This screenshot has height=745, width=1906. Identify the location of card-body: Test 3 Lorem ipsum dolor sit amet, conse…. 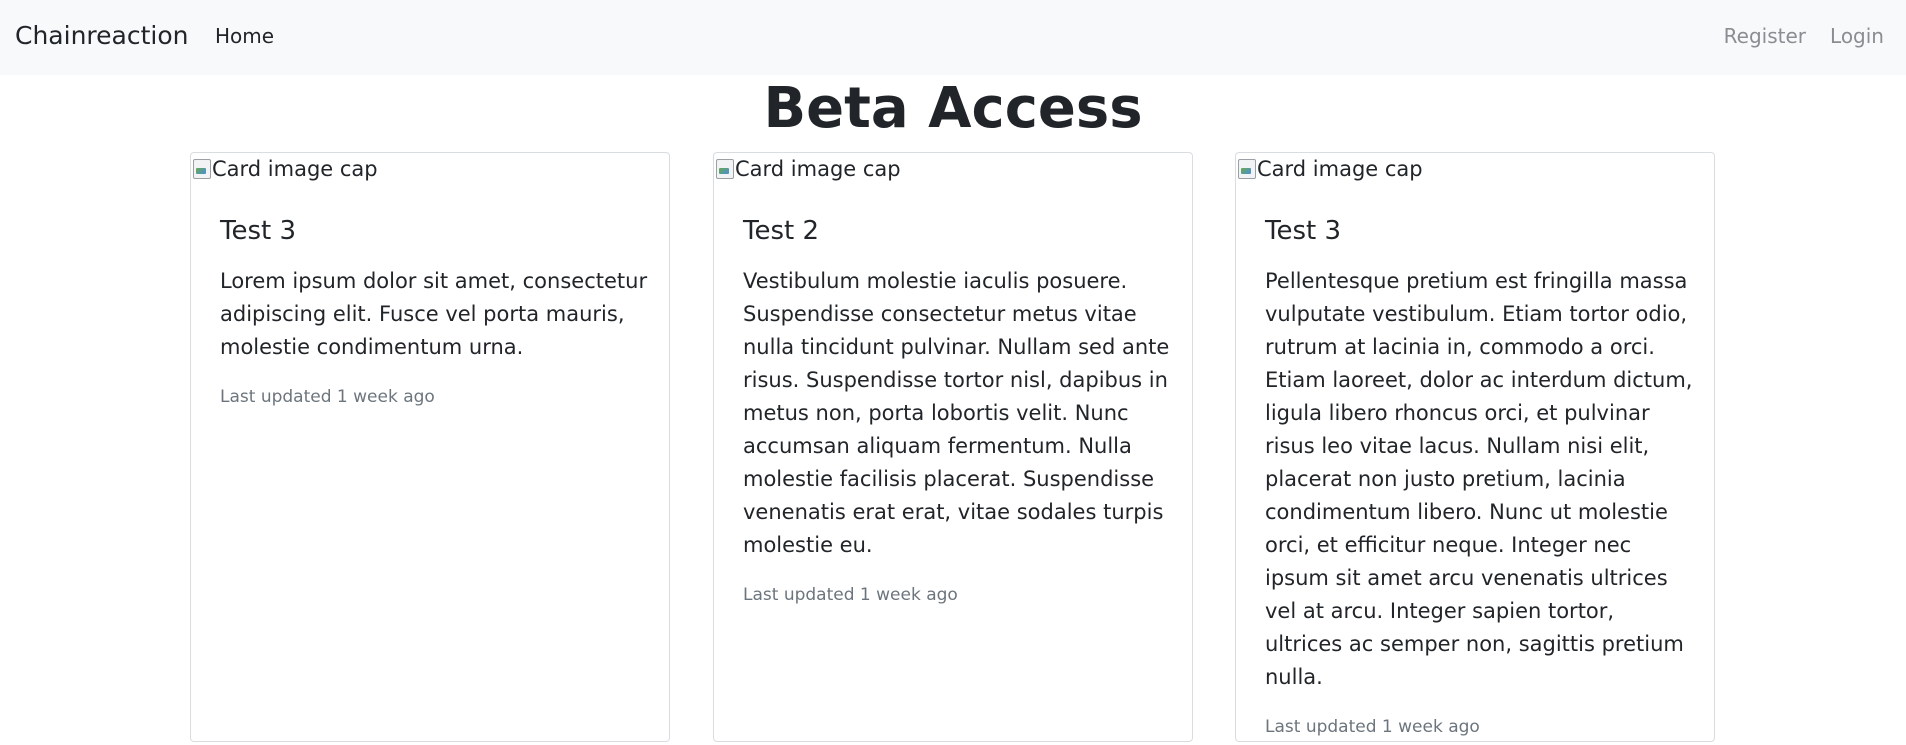
(435, 311).